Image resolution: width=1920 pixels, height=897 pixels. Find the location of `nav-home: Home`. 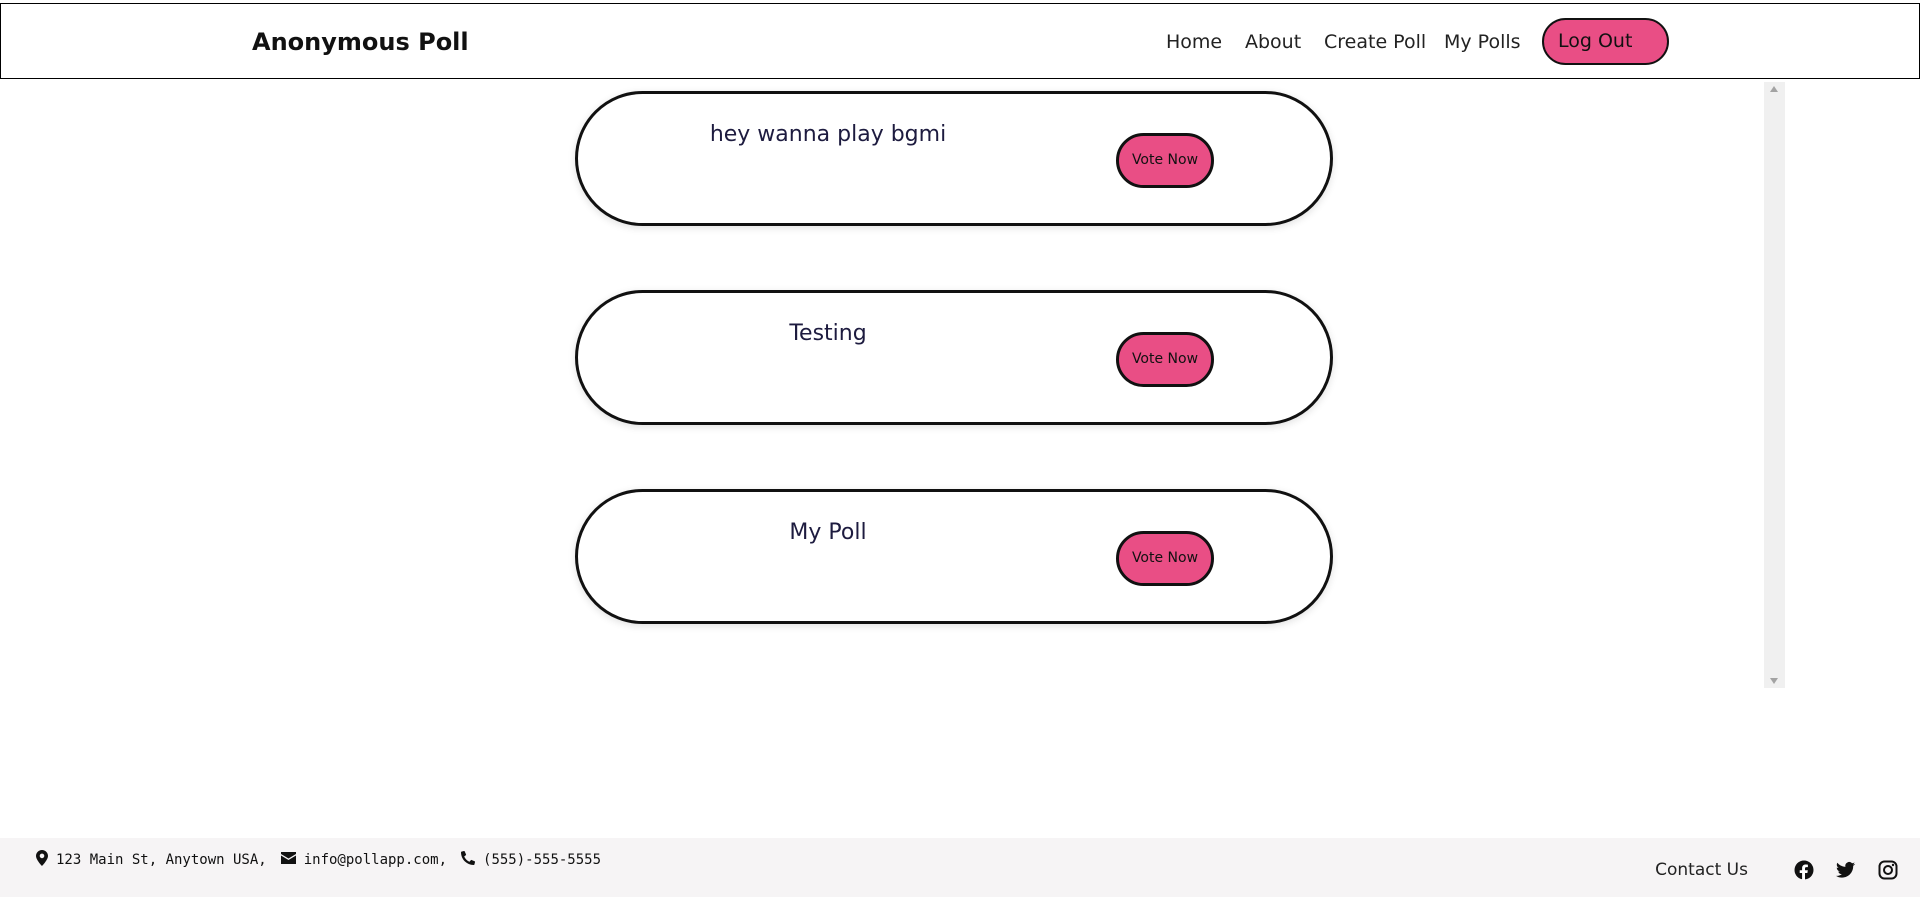

nav-home: Home is located at coordinates (1194, 42).